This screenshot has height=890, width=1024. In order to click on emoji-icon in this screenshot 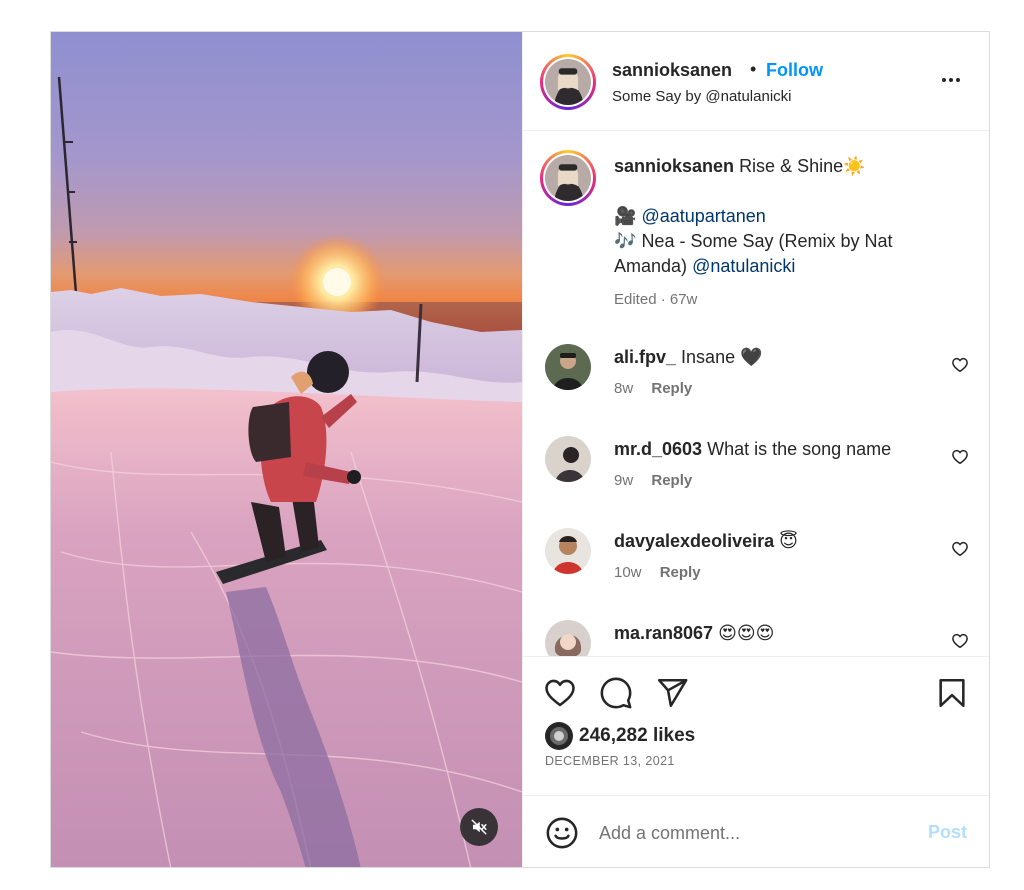, I will do `click(562, 833)`.